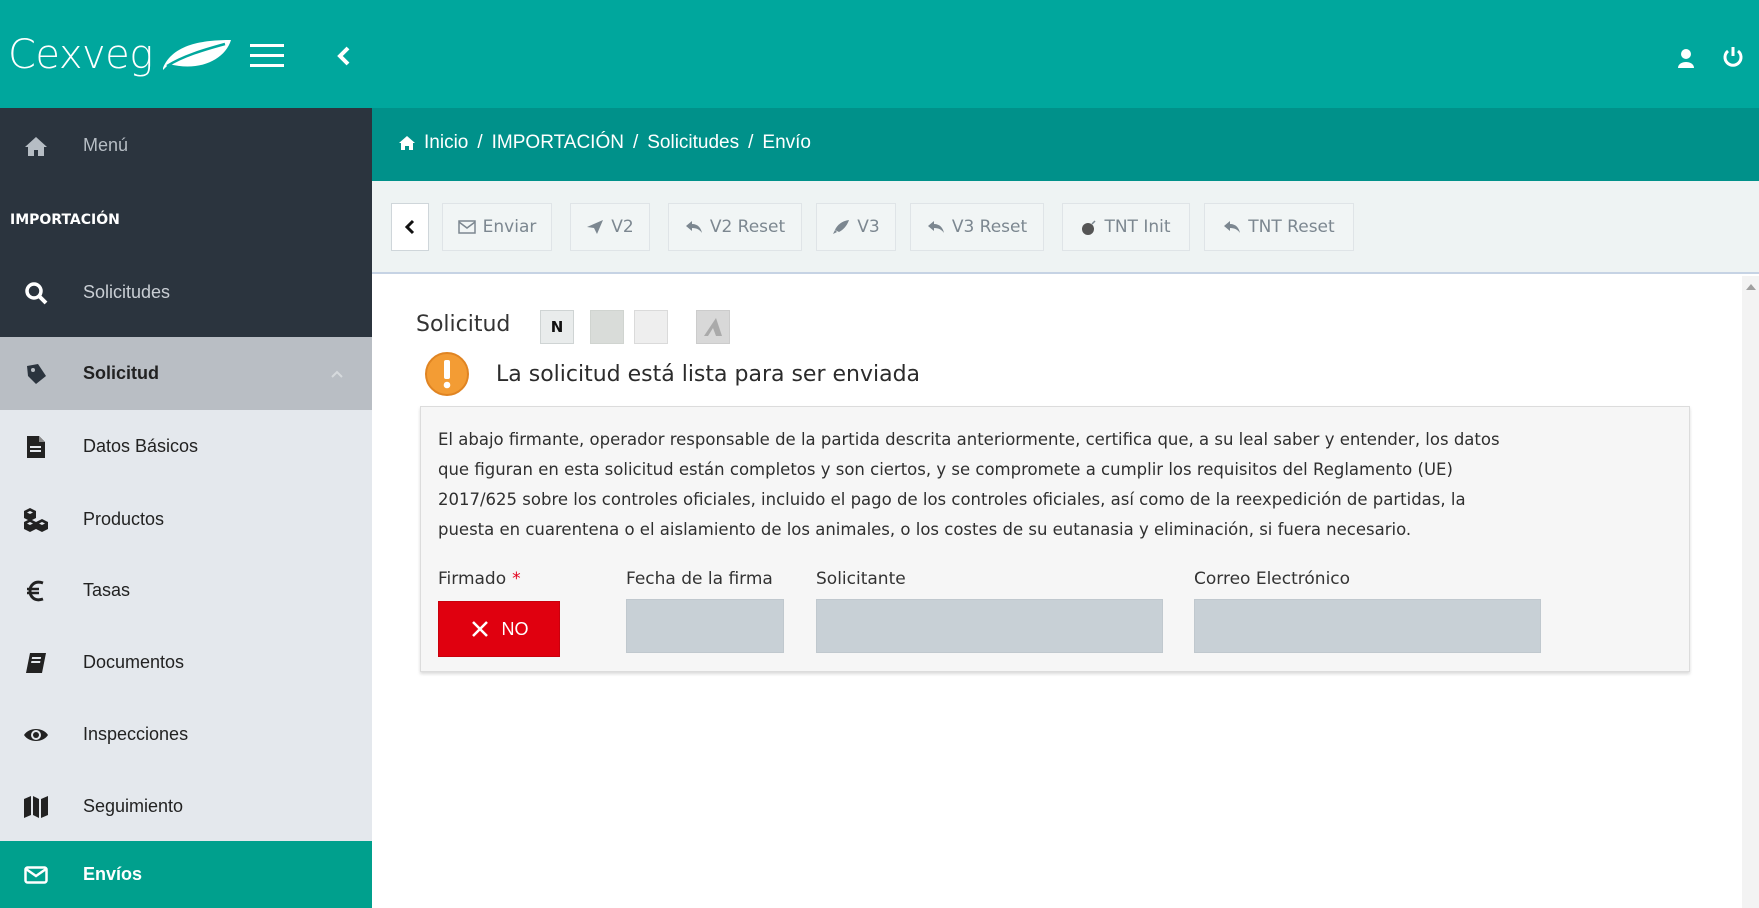 This screenshot has width=1759, height=908. I want to click on correo-field, so click(1367, 626).